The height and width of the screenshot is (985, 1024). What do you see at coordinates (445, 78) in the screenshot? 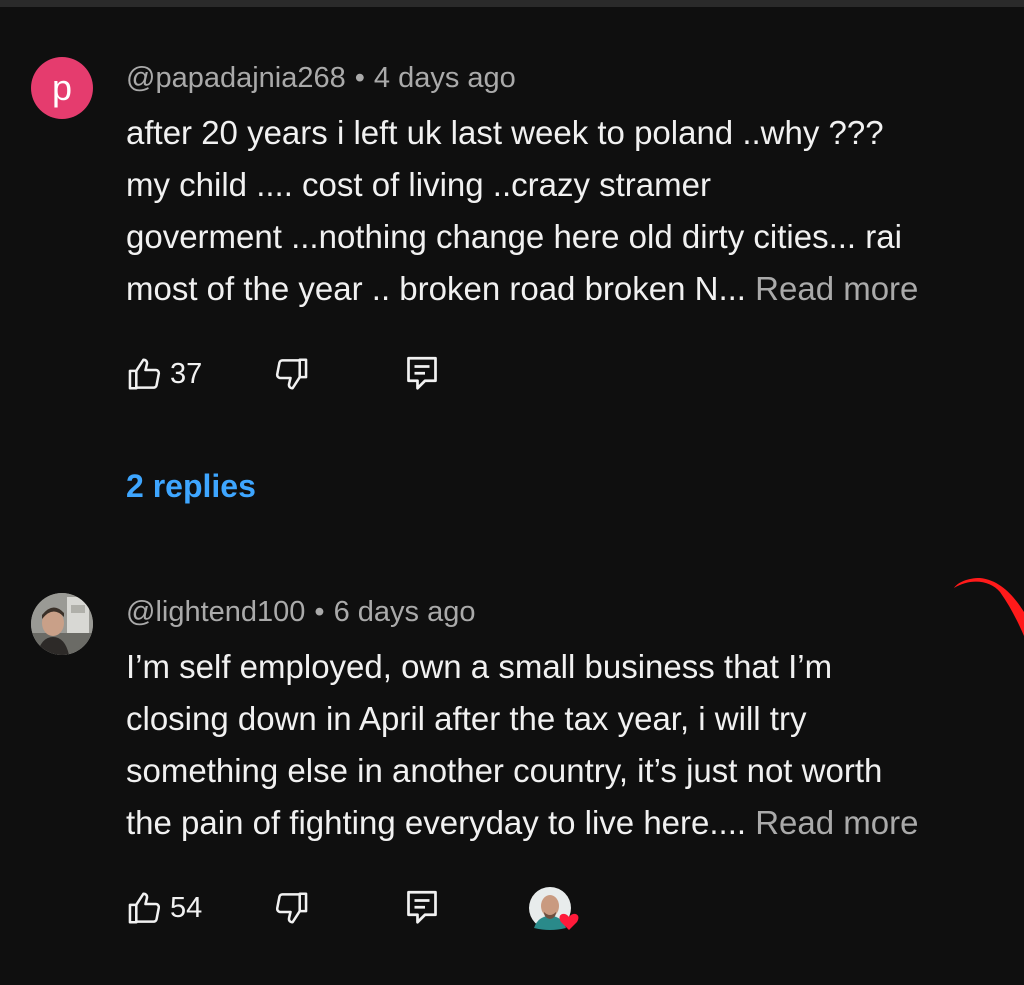
I see `comment-time: 4 days ago` at bounding box center [445, 78].